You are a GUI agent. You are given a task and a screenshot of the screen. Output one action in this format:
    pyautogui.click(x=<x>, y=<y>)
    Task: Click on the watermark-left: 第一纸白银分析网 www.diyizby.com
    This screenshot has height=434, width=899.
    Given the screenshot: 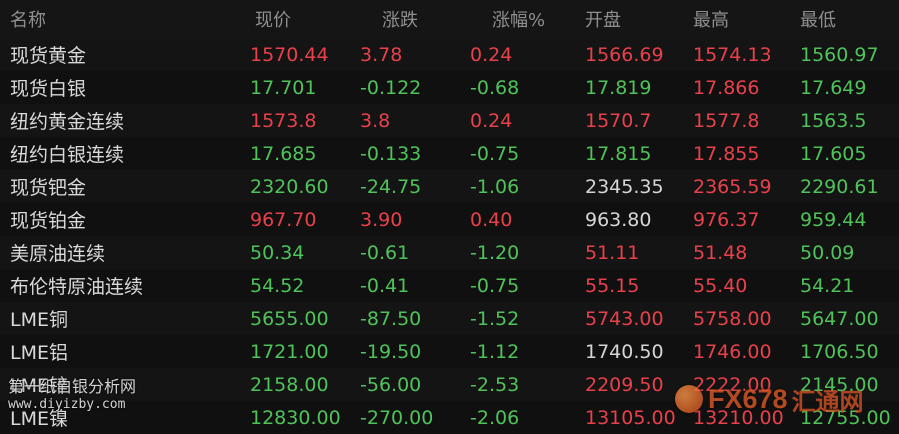 What is the action you would take?
    pyautogui.click(x=72, y=396)
    